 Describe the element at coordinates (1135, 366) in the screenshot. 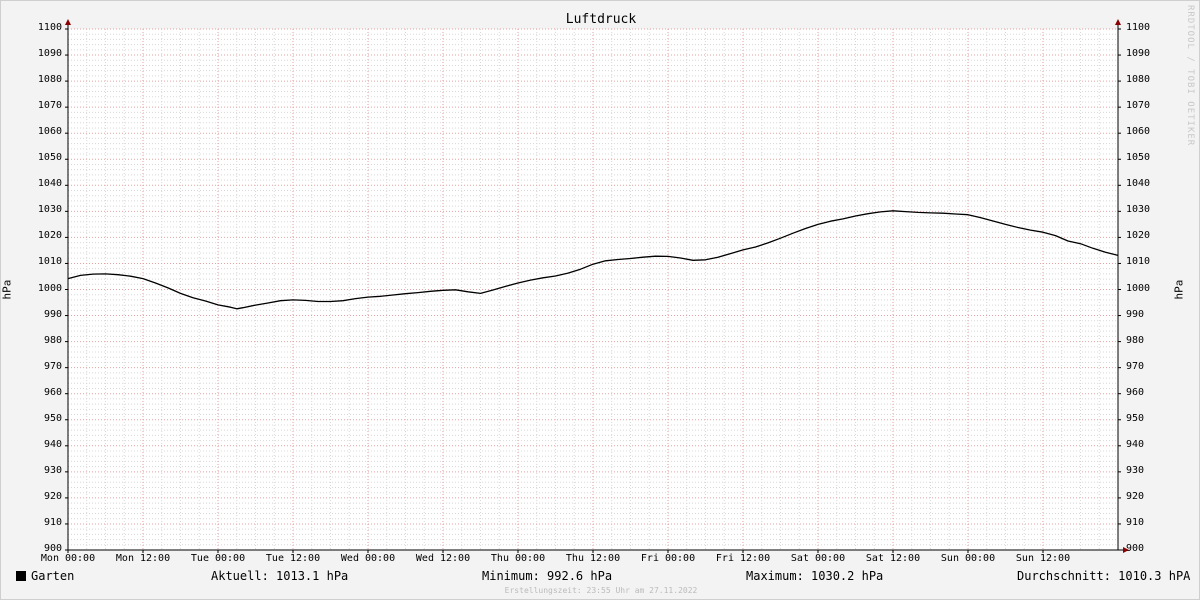

I see `y-tick-label-right: 970` at that location.